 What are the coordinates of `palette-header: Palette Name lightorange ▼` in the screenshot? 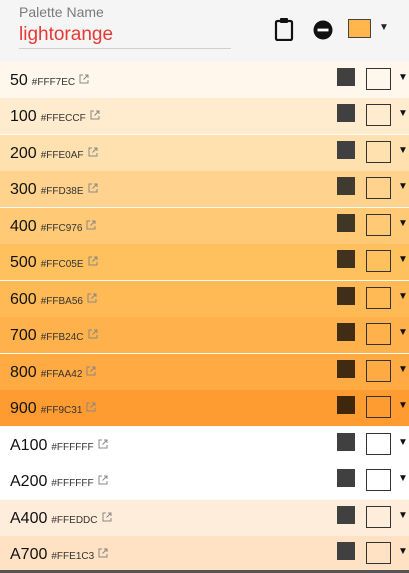 It's located at (204, 31).